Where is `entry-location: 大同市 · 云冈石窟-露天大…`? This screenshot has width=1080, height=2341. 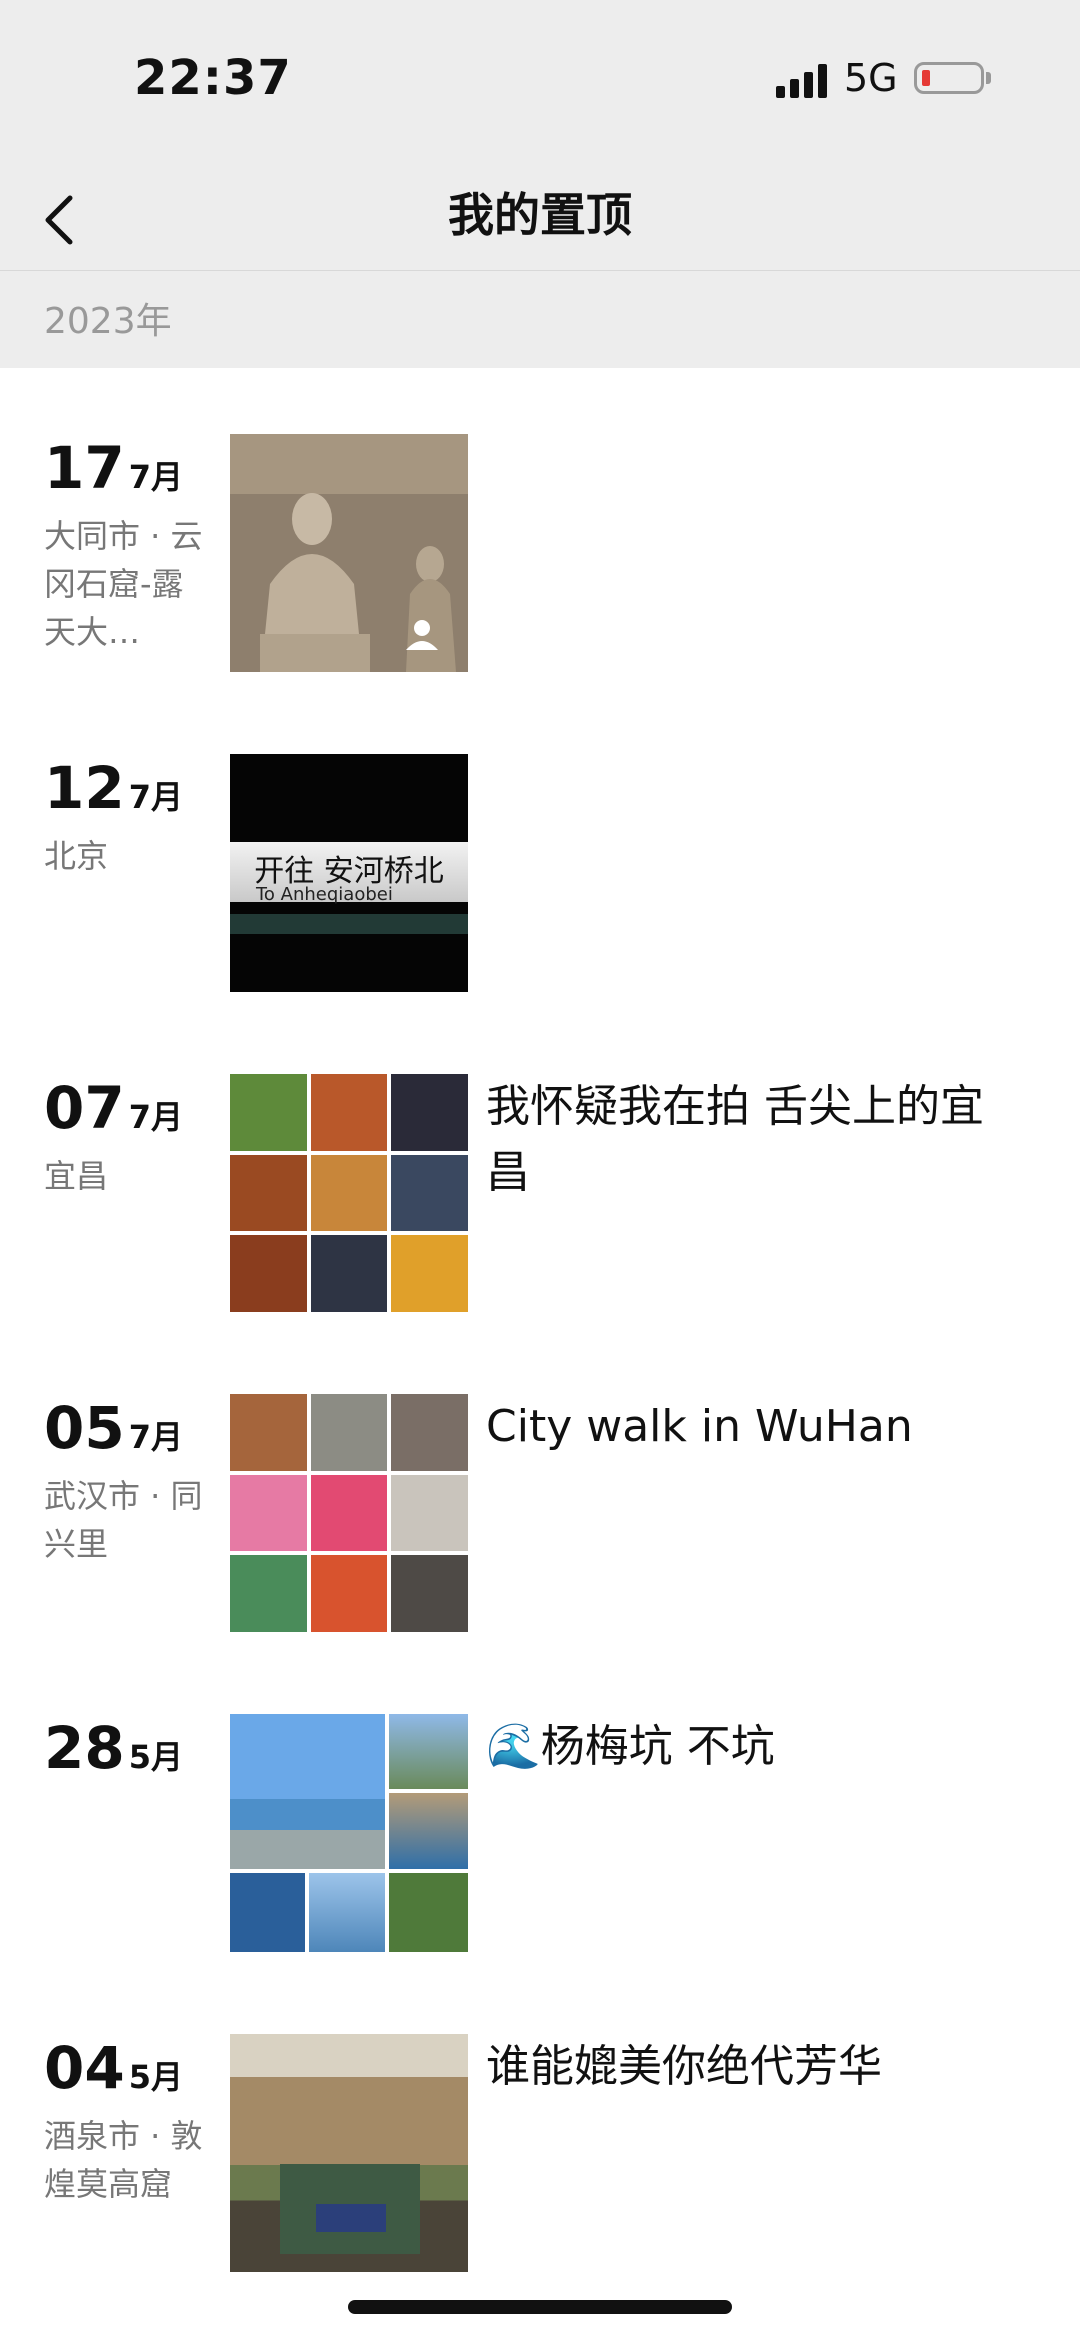
entry-location: 大同市 · 云冈石窟-露天大… is located at coordinates (123, 584).